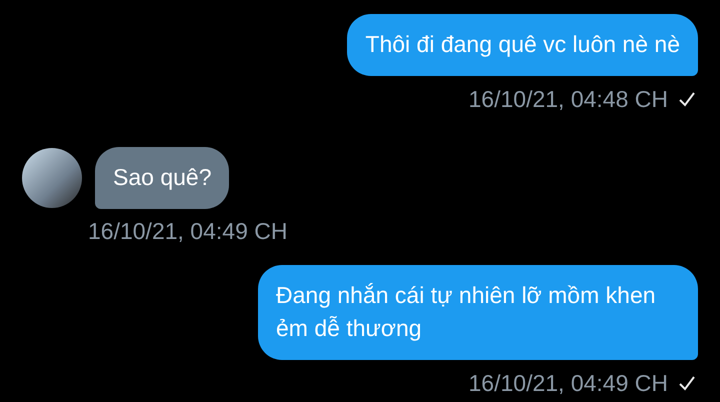 The image size is (720, 402). What do you see at coordinates (522, 45) in the screenshot?
I see `message-bubble: Thôi đi đang quê vc luôn nè nè` at bounding box center [522, 45].